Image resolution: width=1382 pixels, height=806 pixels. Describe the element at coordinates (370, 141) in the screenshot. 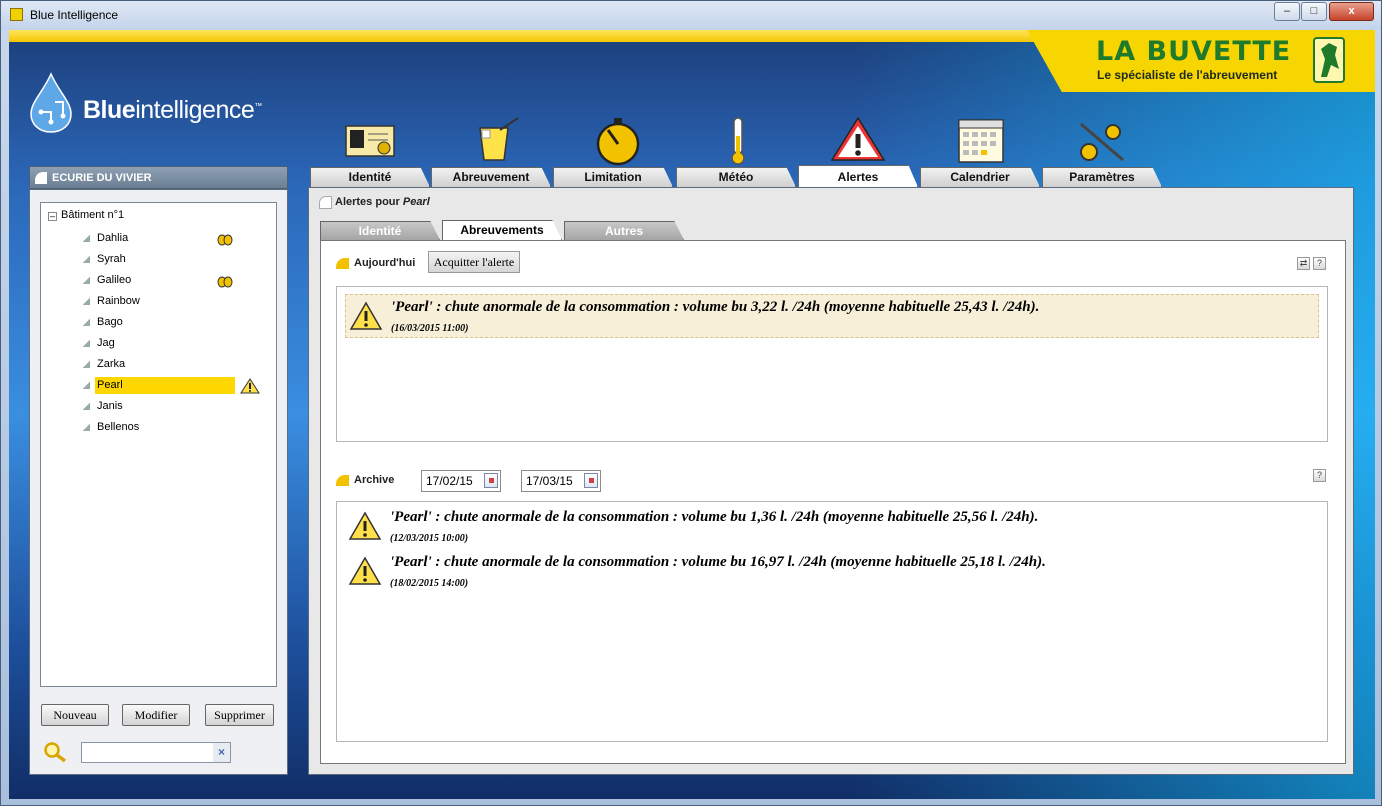

I see `id-card-icon` at that location.